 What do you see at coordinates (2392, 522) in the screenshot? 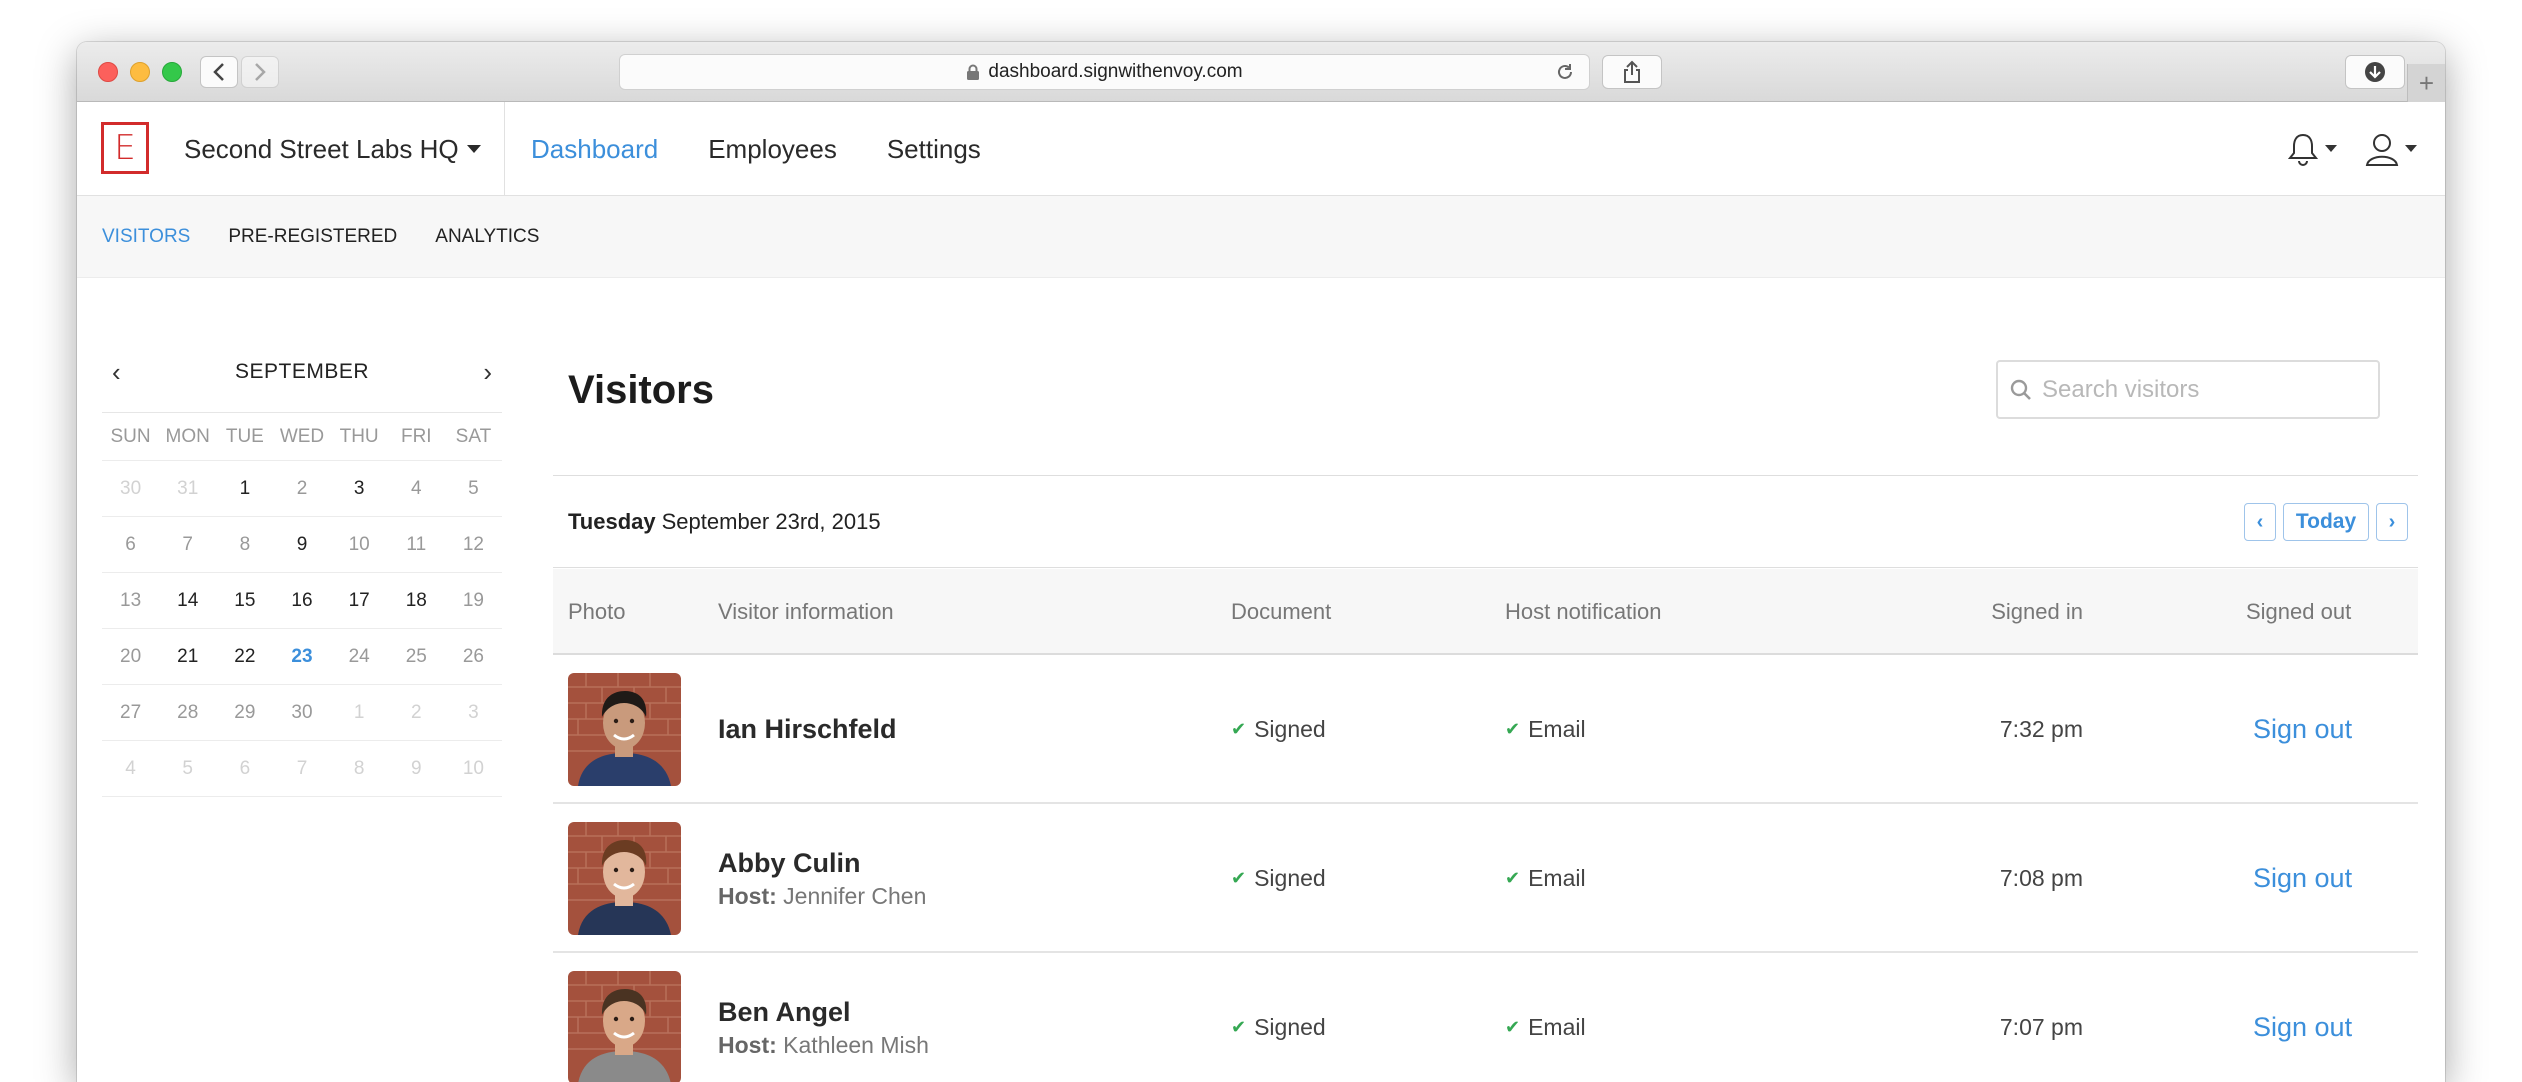
I see `next-day-button: ›` at bounding box center [2392, 522].